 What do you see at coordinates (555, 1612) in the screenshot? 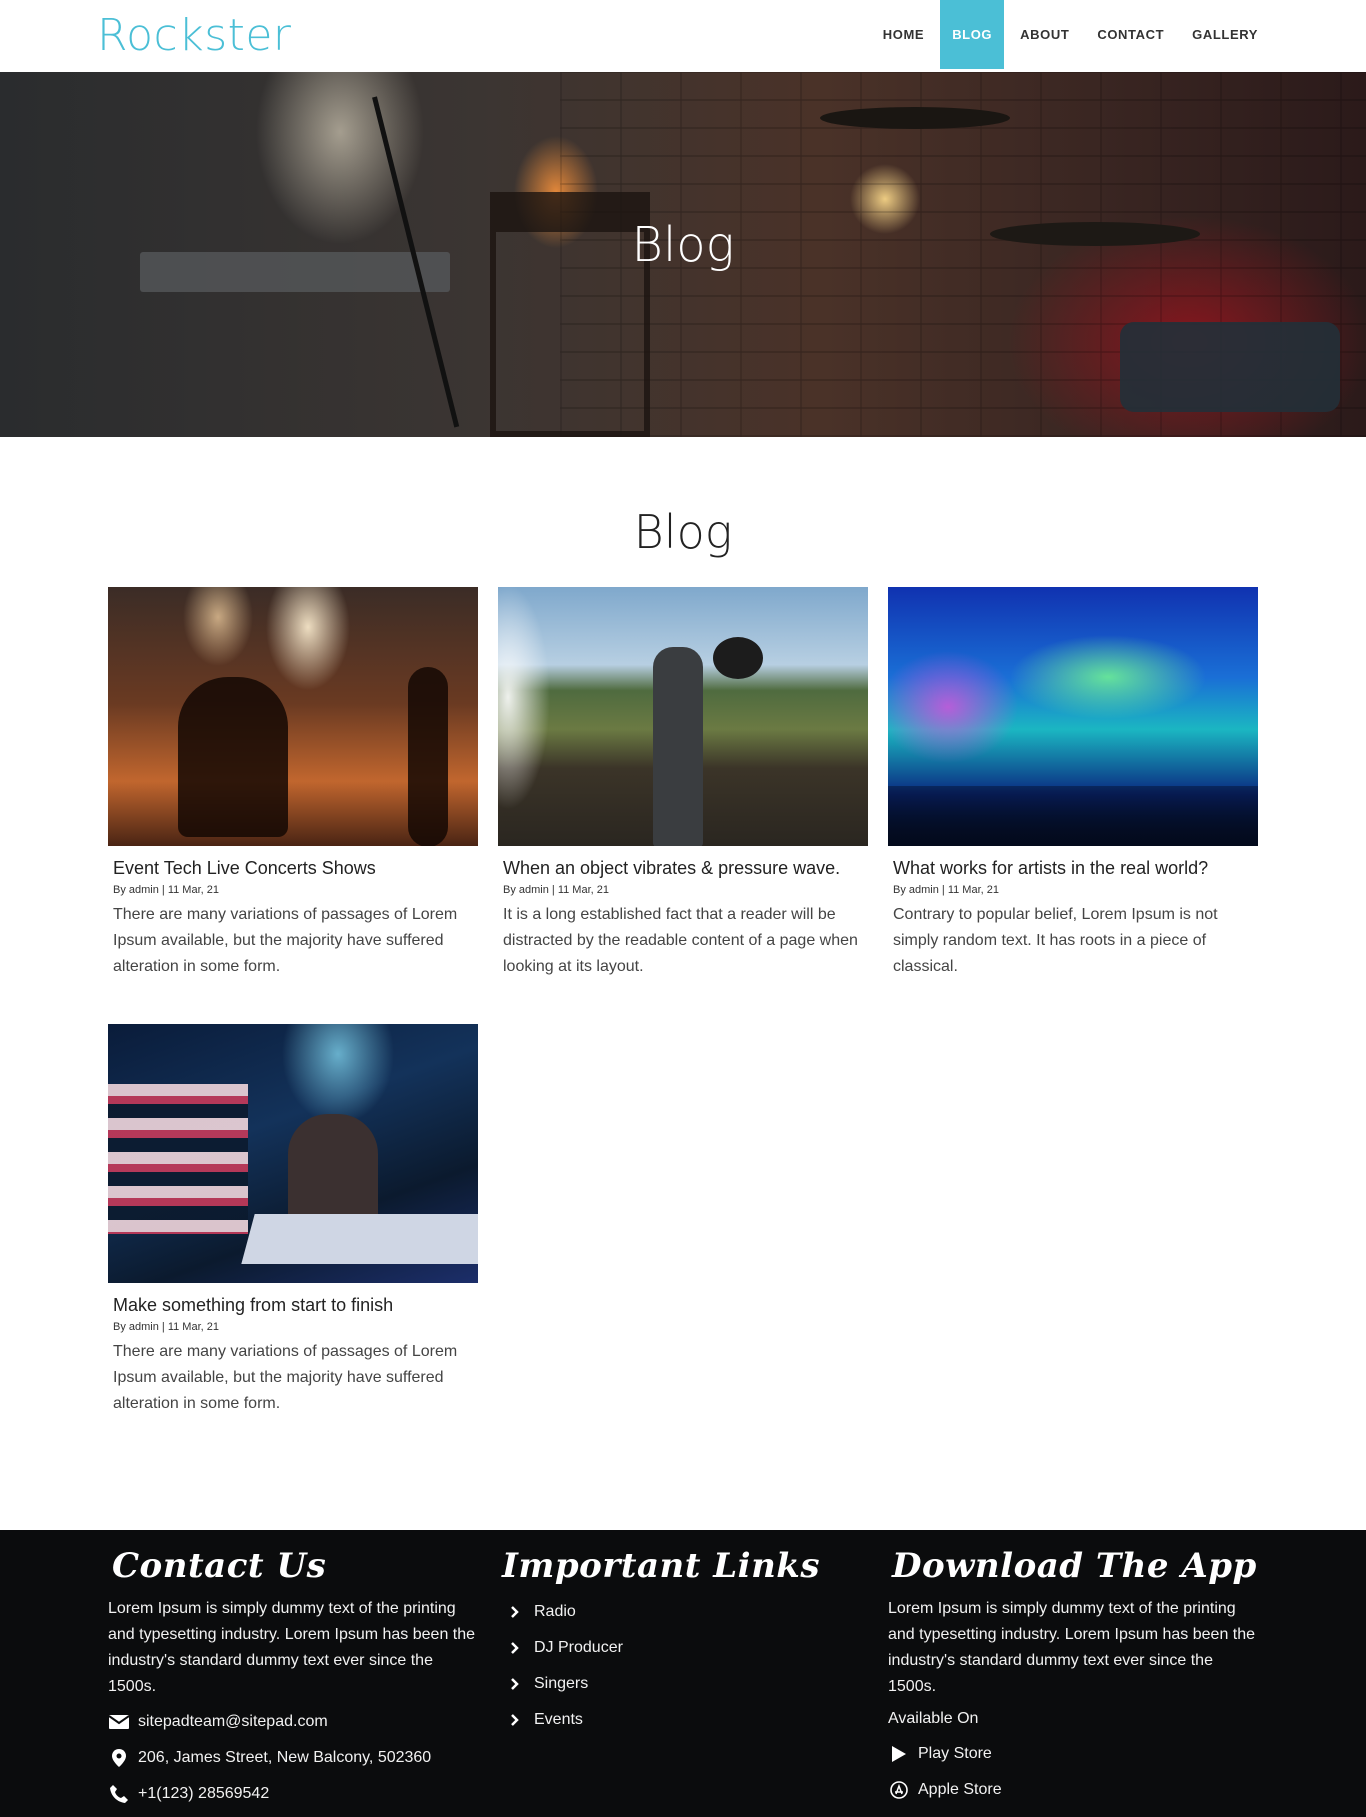
I see `footer-link-label: Radio` at bounding box center [555, 1612].